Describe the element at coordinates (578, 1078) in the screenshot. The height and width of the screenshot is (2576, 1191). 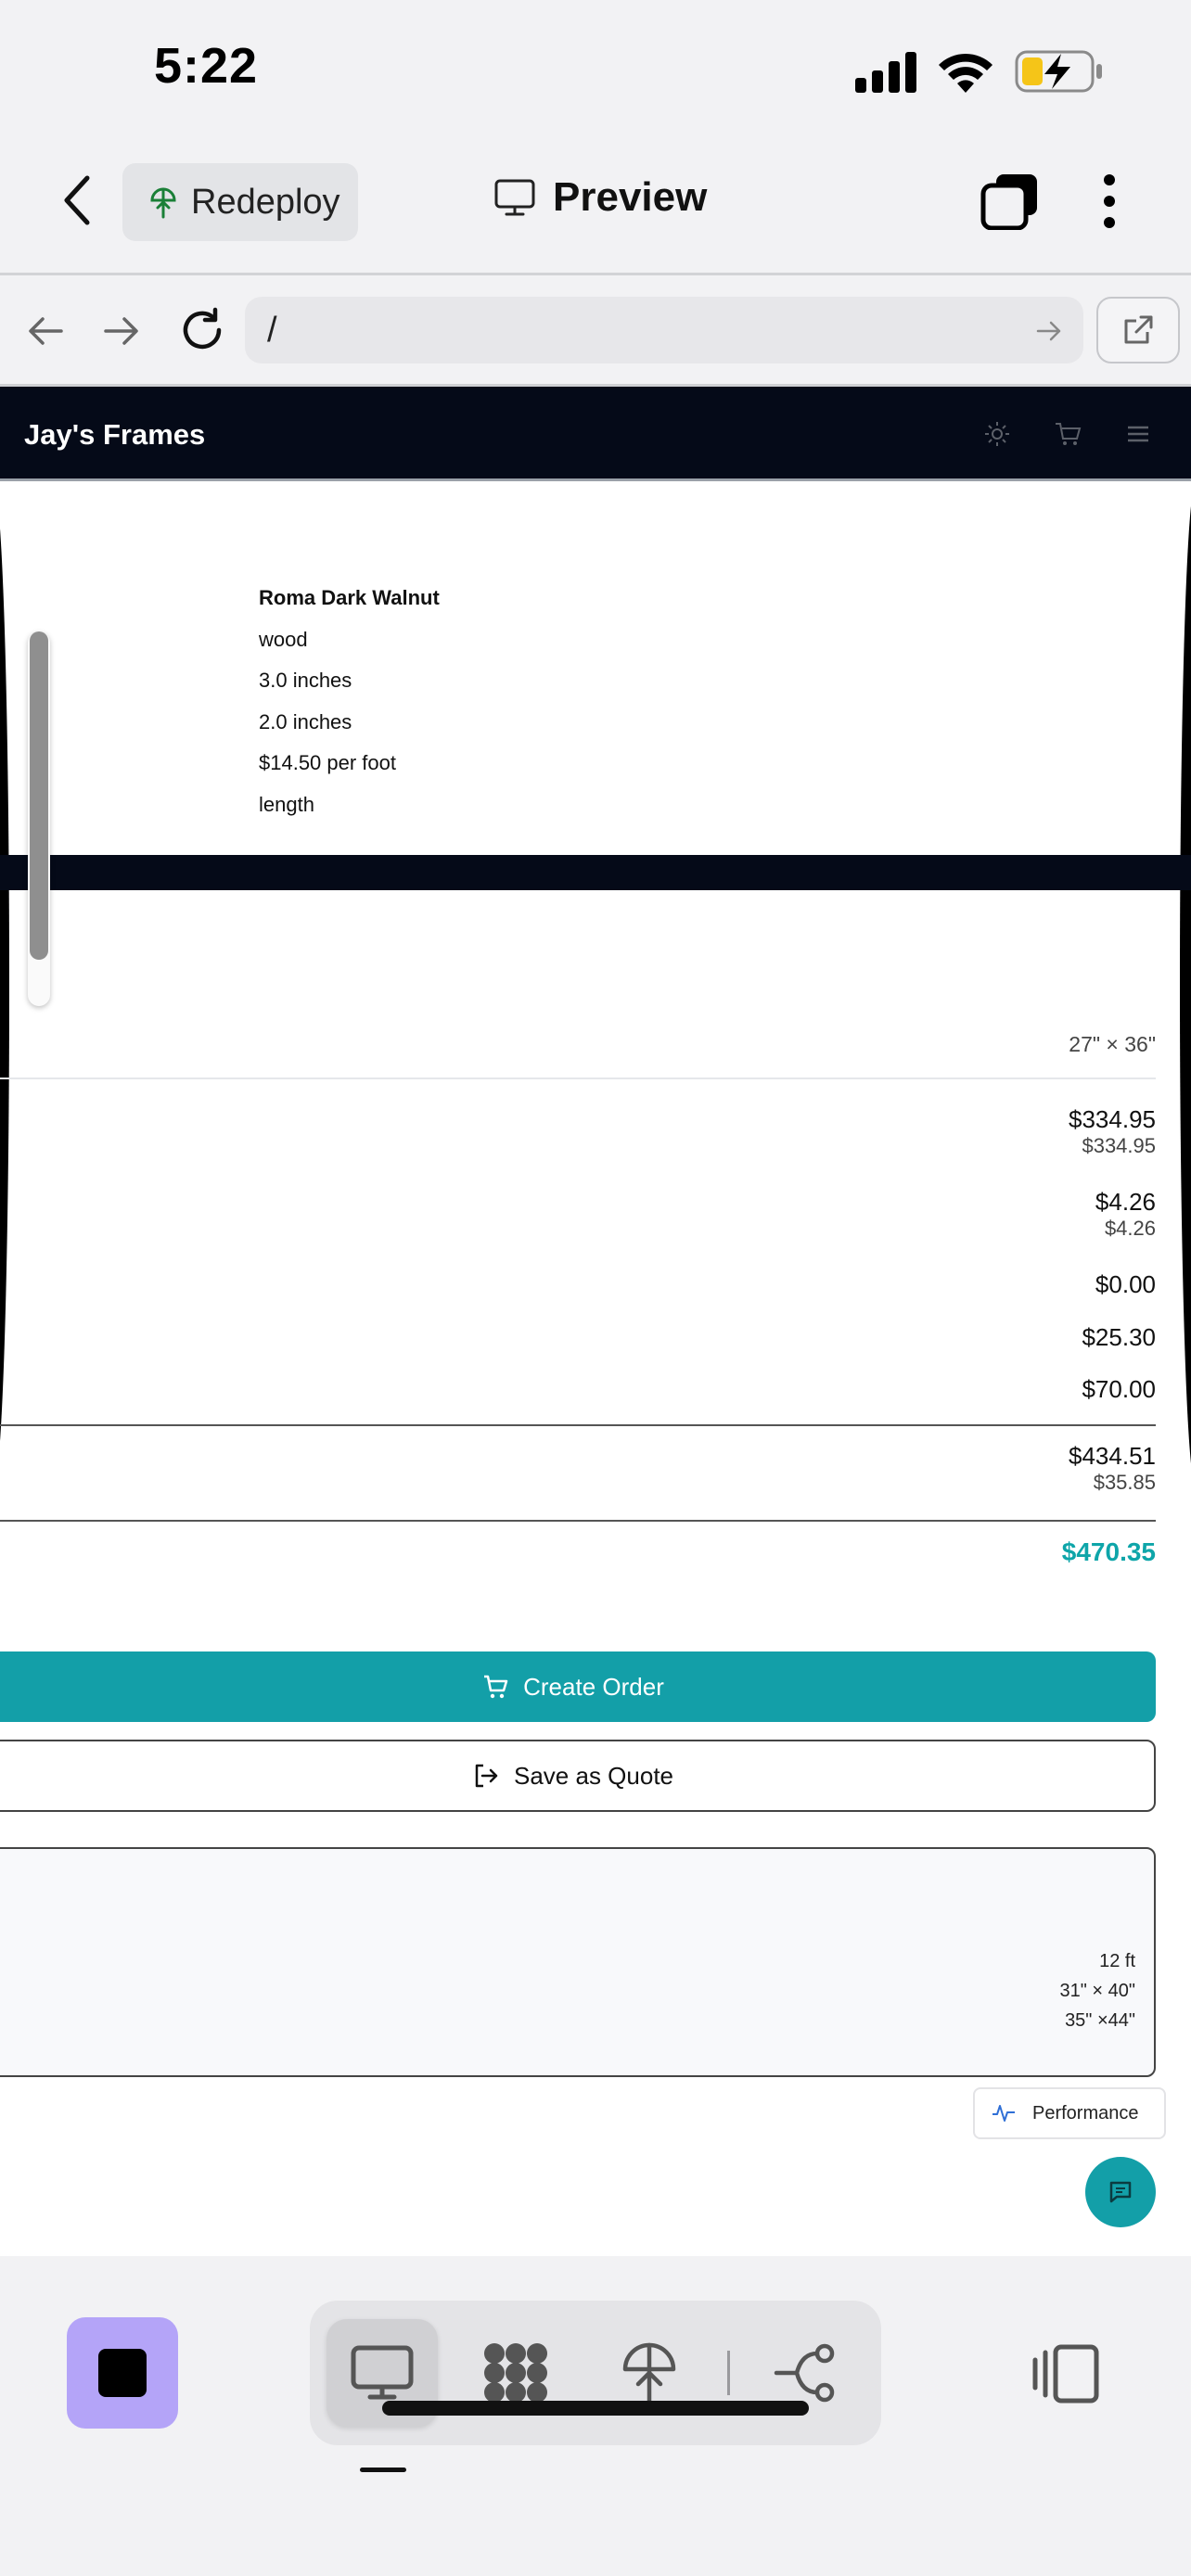
I see `size-divider` at that location.